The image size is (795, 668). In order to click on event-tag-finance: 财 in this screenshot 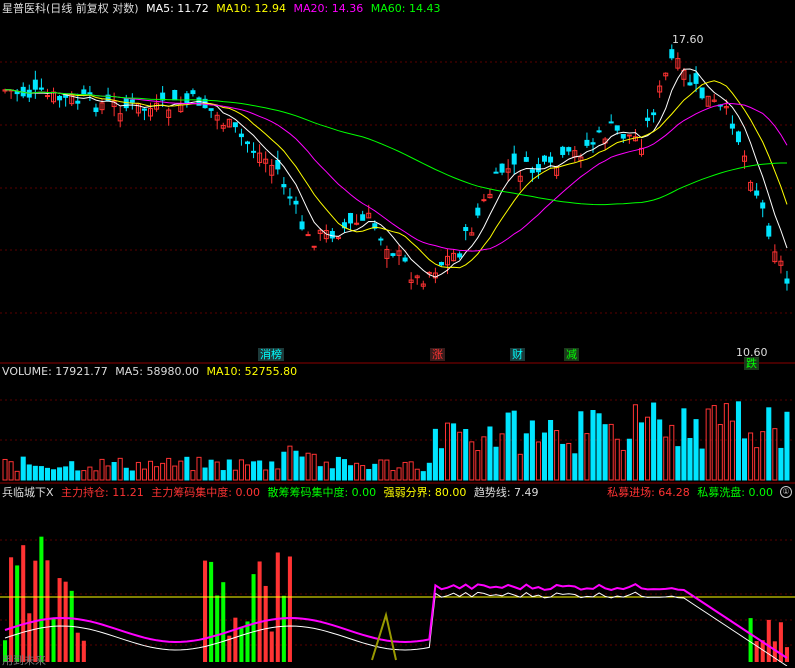, I will do `click(517, 354)`.